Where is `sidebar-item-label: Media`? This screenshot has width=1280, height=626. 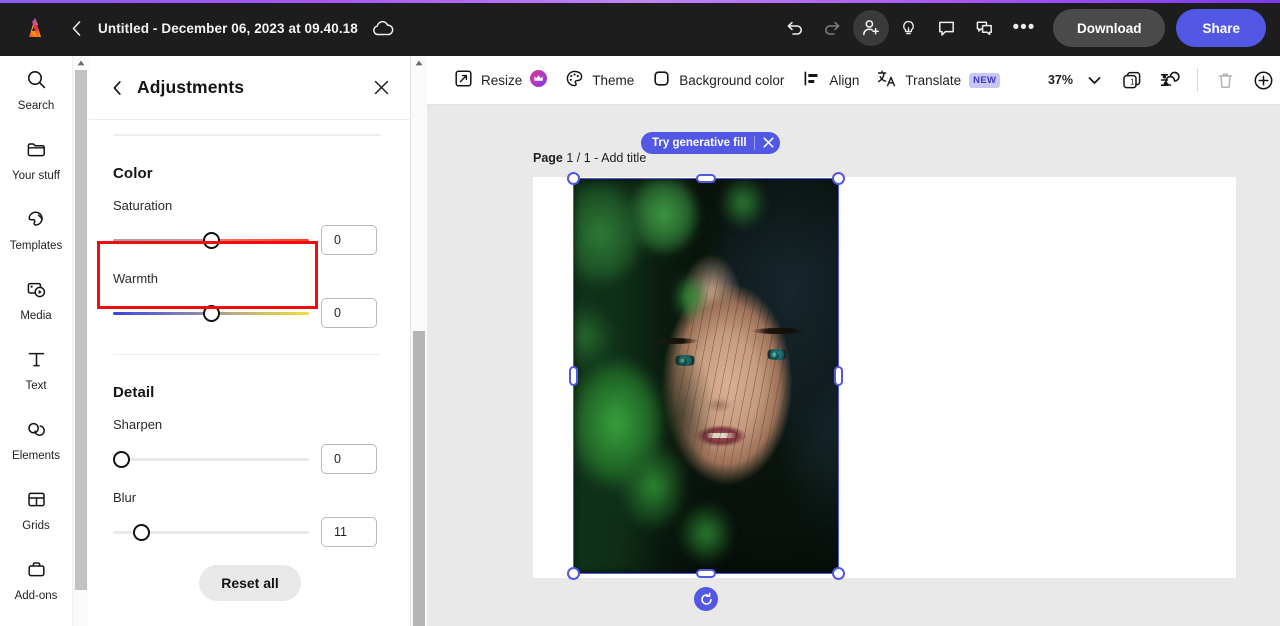
sidebar-item-label: Media is located at coordinates (36, 316).